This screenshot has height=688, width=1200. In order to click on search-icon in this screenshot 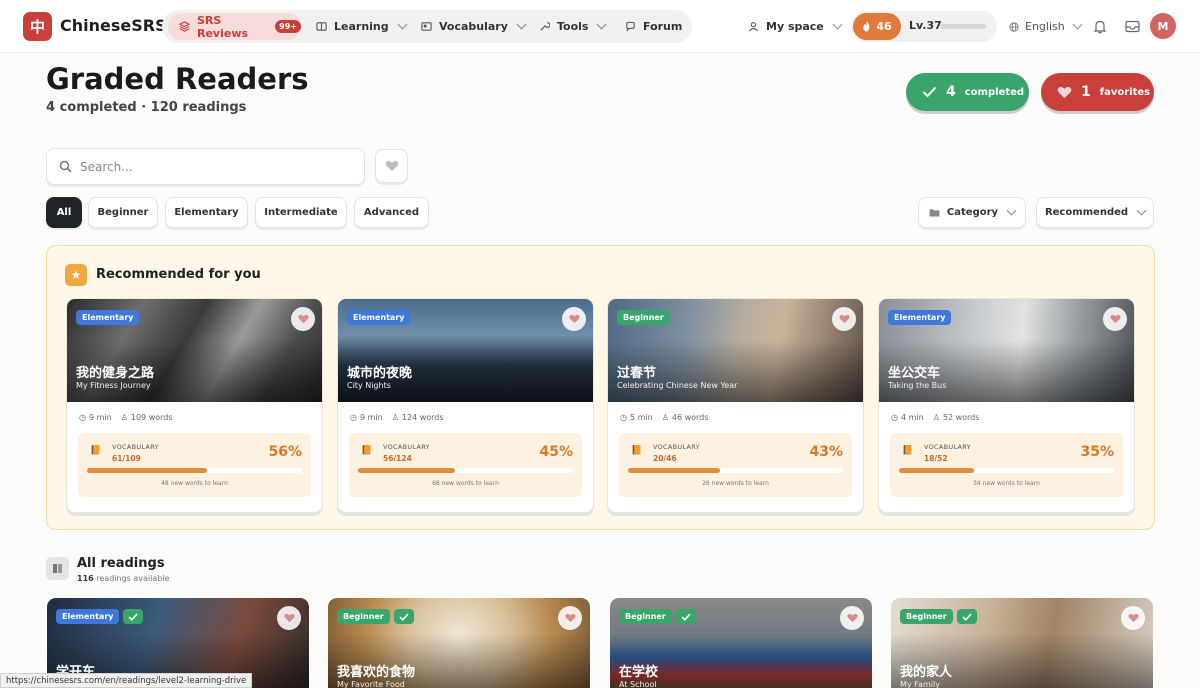, I will do `click(65, 166)`.